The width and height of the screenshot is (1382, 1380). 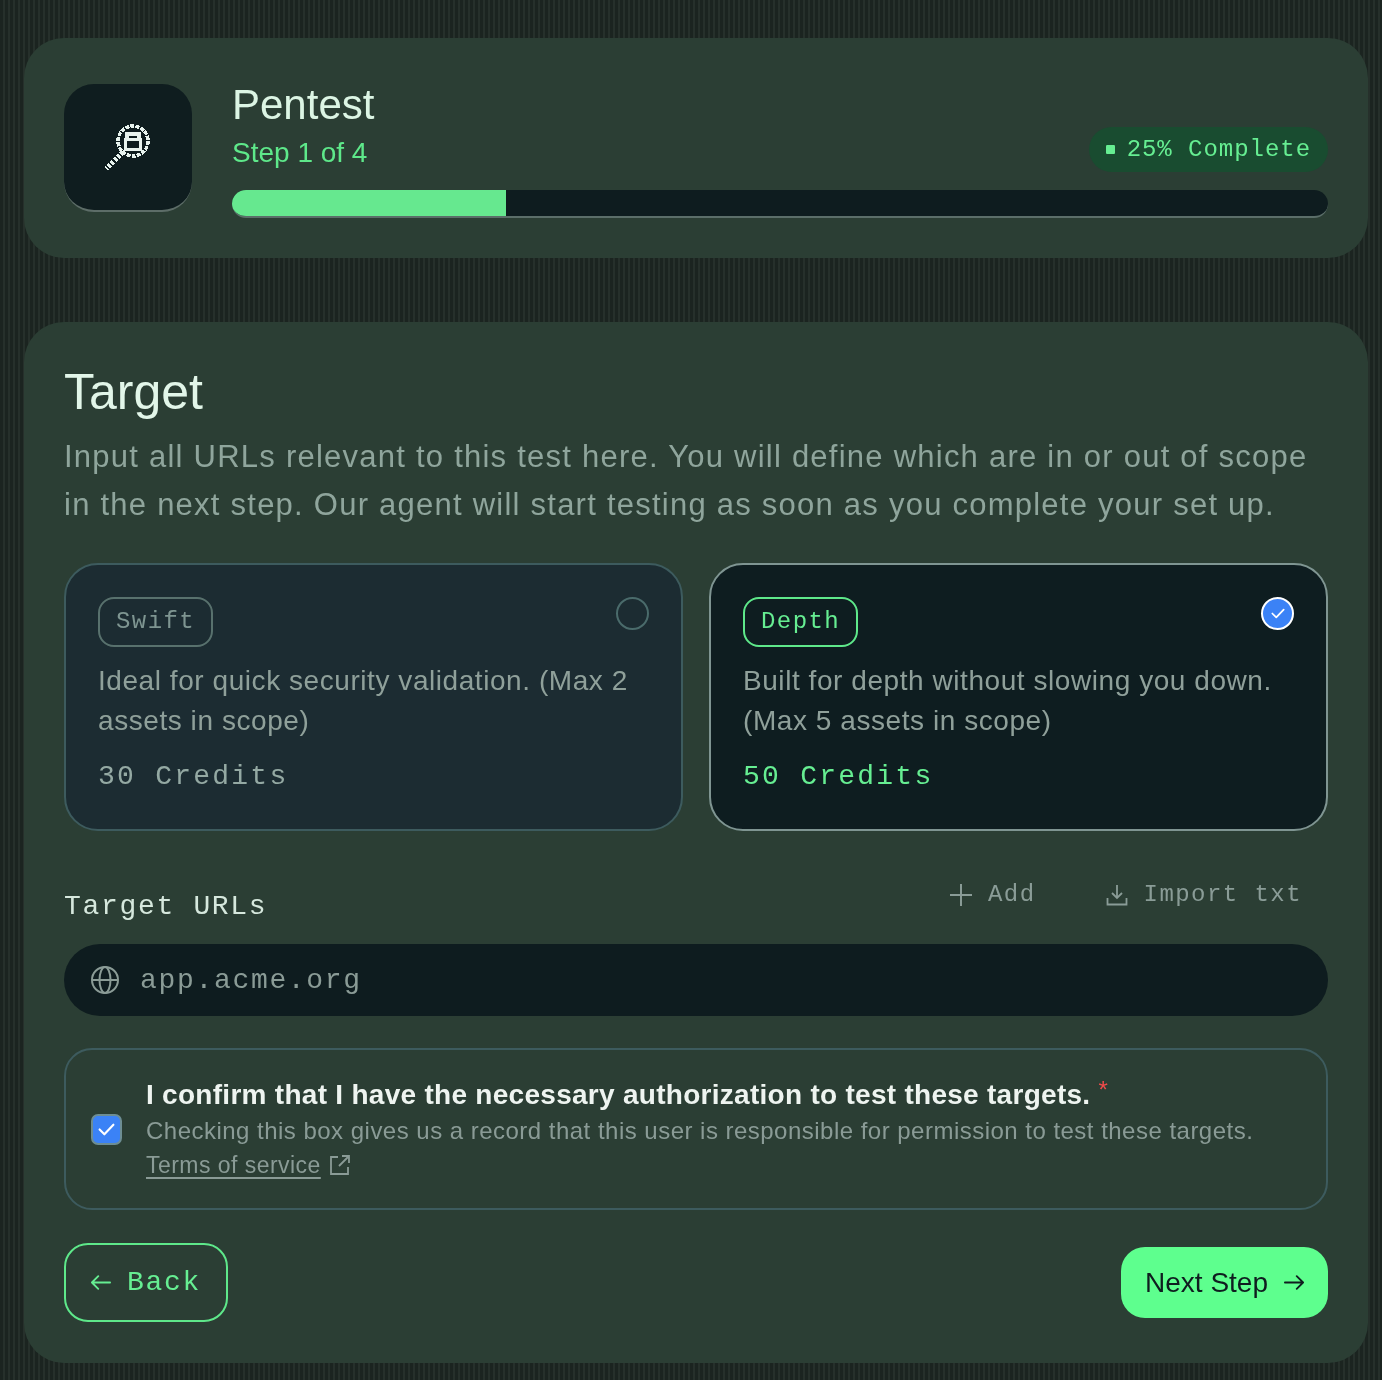 What do you see at coordinates (156, 622) in the screenshot?
I see `plan-tag: Swift` at bounding box center [156, 622].